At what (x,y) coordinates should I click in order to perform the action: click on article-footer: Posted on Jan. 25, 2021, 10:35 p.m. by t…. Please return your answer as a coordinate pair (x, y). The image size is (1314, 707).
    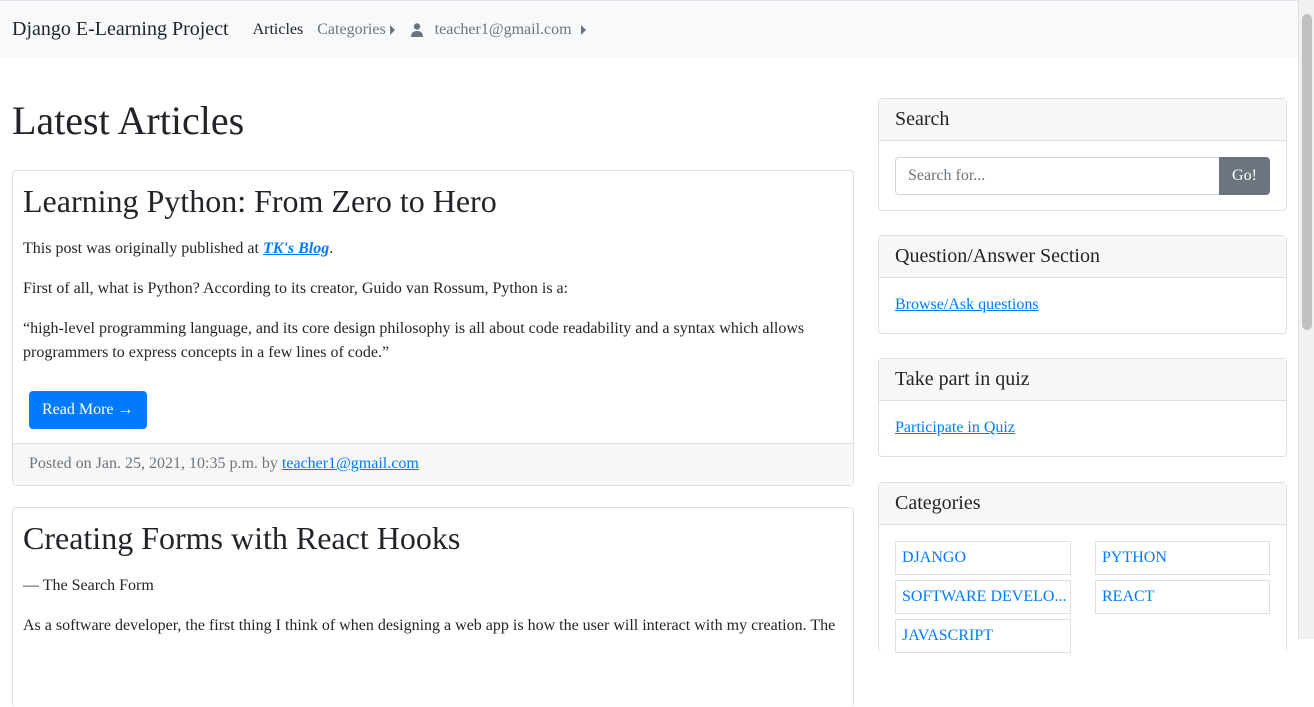
    Looking at the image, I should click on (433, 464).